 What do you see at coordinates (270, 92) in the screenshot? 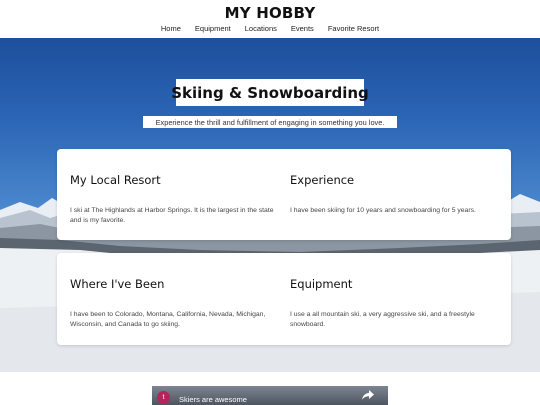
I see `hero-title: Skiing & Snowboarding` at bounding box center [270, 92].